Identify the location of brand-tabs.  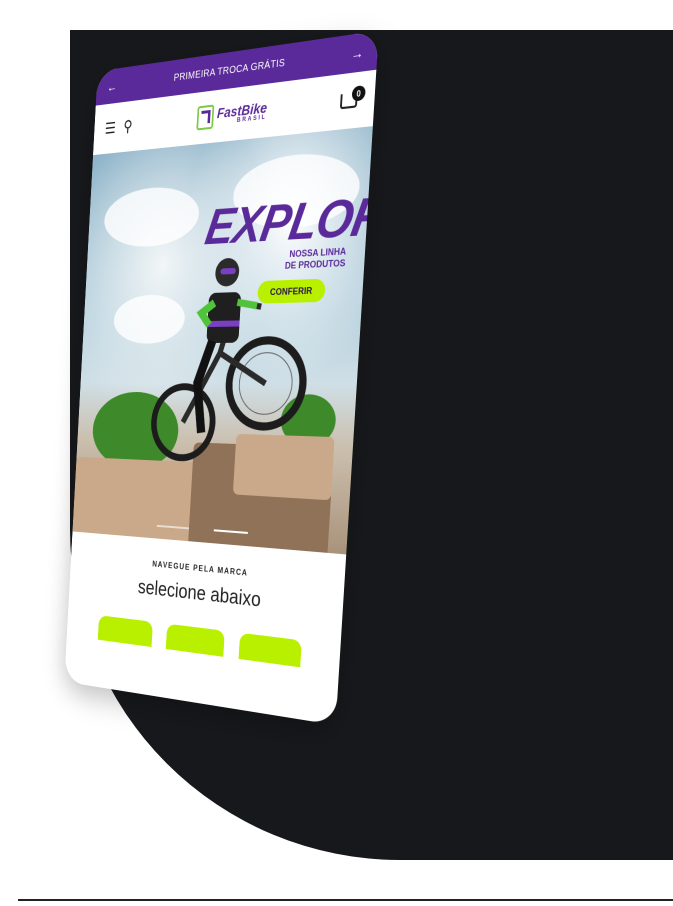
(204, 641).